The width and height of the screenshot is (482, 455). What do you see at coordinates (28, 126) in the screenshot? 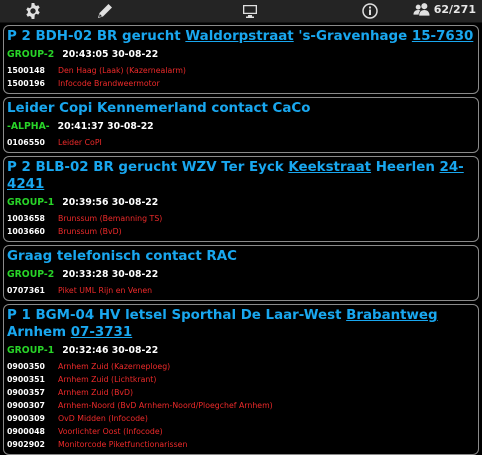
I see `message-group: -ALPHA-` at bounding box center [28, 126].